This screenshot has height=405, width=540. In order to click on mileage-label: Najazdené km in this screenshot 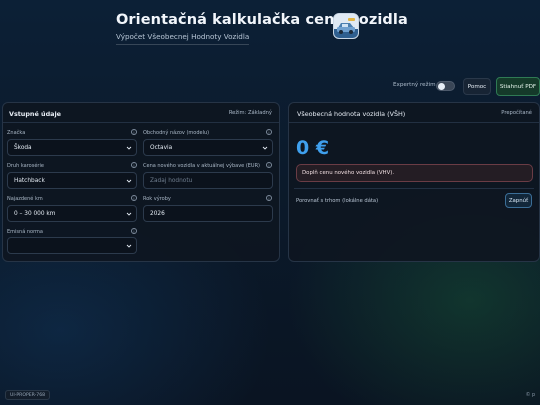, I will do `click(25, 199)`.